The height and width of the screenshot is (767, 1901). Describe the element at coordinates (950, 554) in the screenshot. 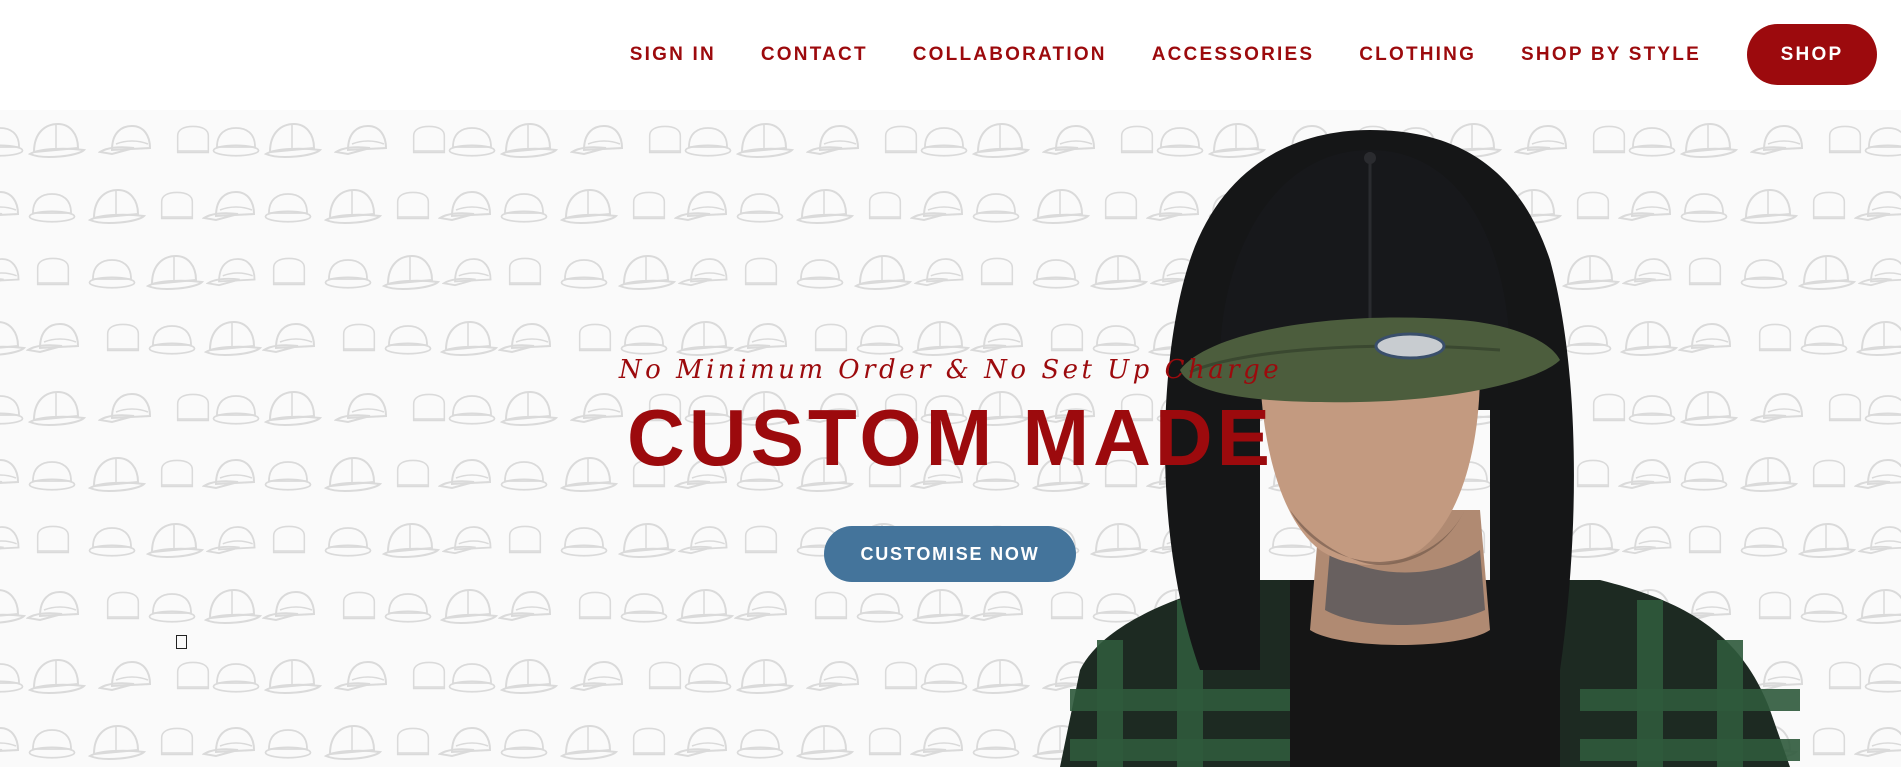

I see `customise-now-button: CUSTOMISE NOW` at that location.